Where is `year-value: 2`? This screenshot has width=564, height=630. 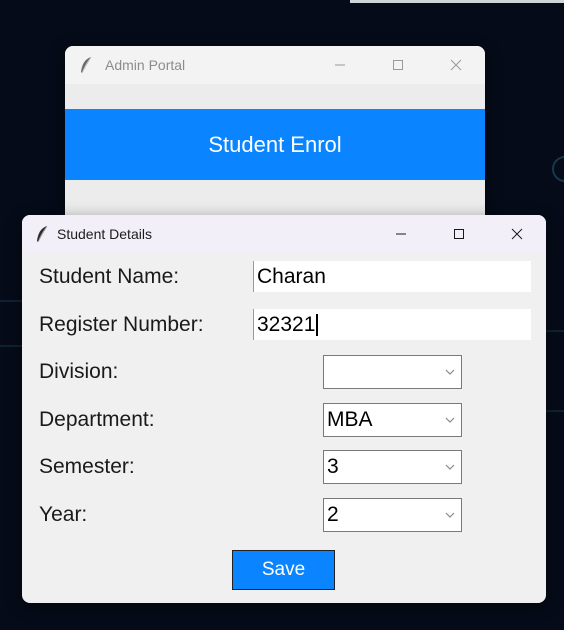
year-value: 2 is located at coordinates (333, 514).